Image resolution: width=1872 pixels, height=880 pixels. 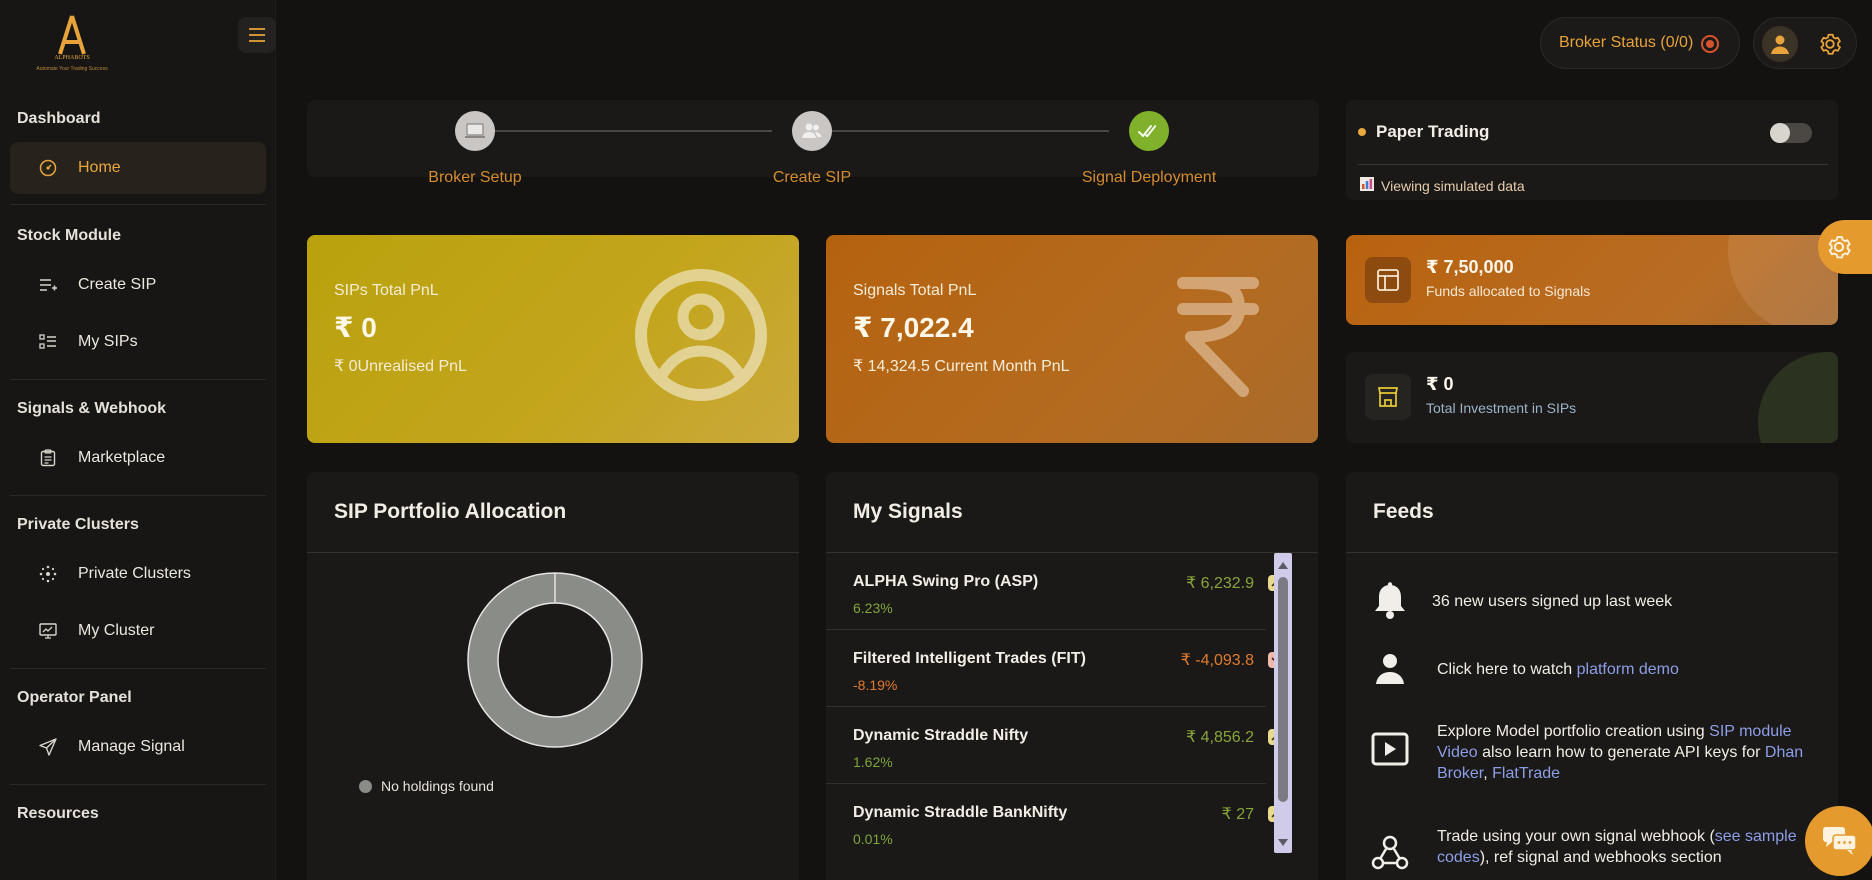 I want to click on list-icon, so click(x=48, y=342).